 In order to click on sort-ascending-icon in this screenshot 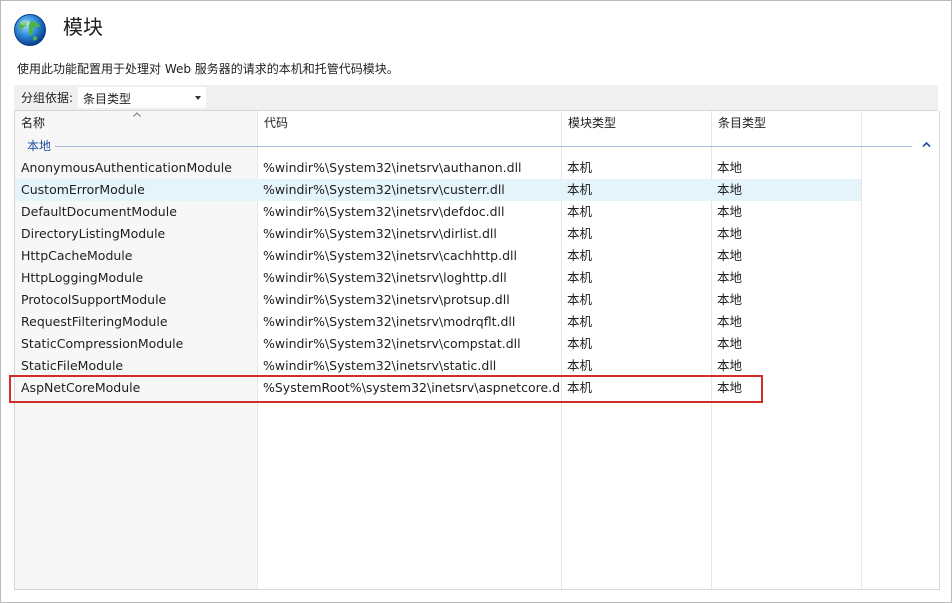, I will do `click(137, 114)`.